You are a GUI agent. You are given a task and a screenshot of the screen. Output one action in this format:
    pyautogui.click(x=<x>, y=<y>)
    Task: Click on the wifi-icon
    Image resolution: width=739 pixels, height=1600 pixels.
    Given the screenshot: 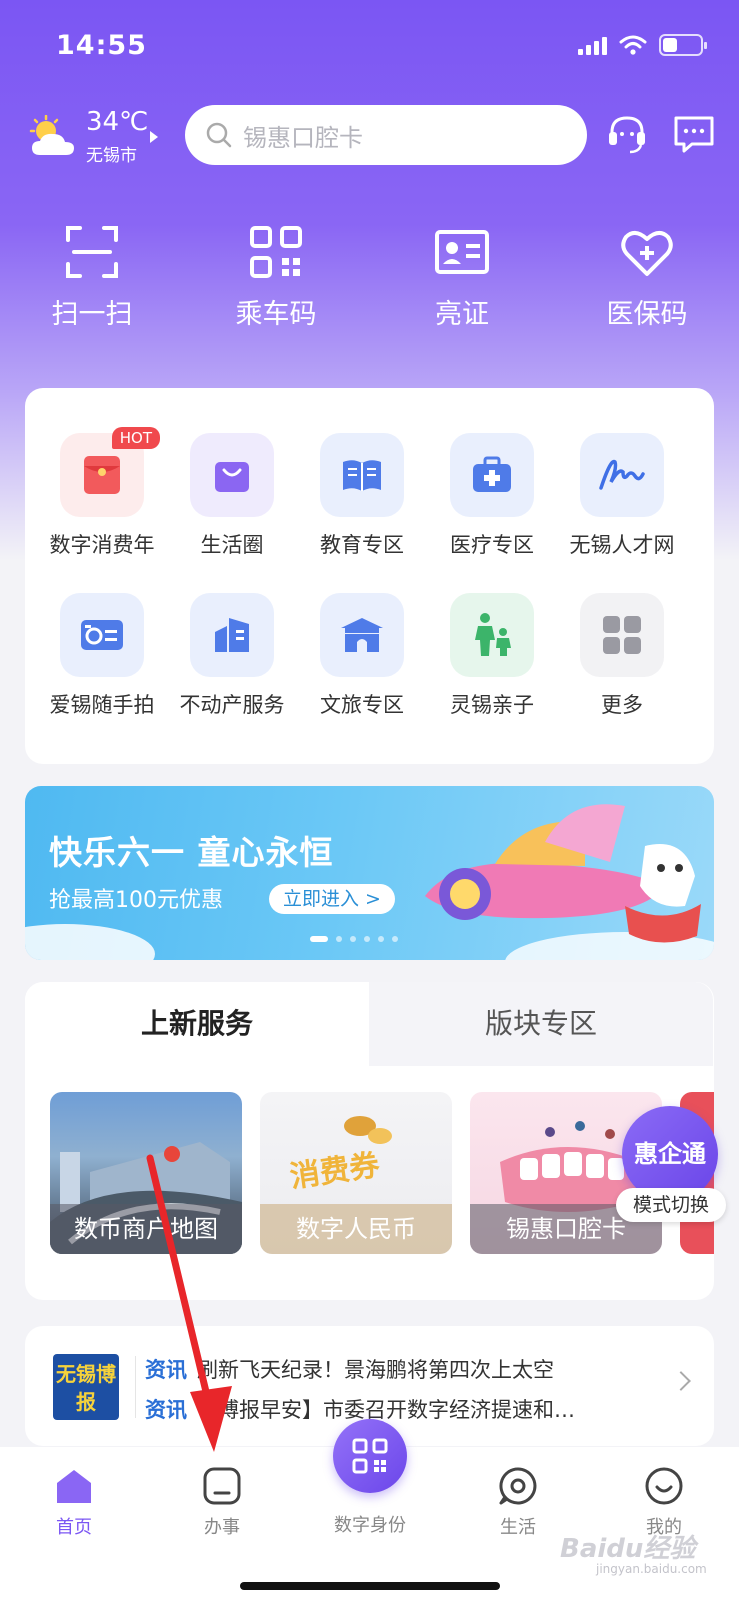 What is the action you would take?
    pyautogui.click(x=633, y=45)
    